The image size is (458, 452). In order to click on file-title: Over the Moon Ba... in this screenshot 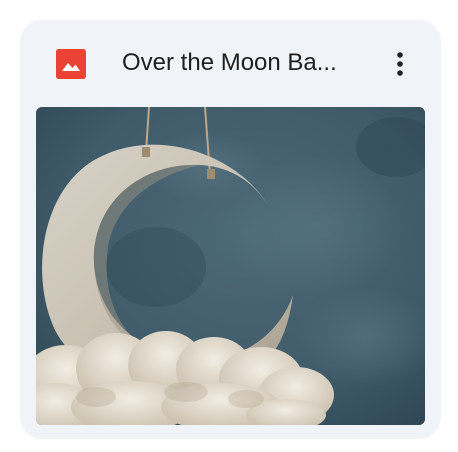, I will do `click(229, 62)`.